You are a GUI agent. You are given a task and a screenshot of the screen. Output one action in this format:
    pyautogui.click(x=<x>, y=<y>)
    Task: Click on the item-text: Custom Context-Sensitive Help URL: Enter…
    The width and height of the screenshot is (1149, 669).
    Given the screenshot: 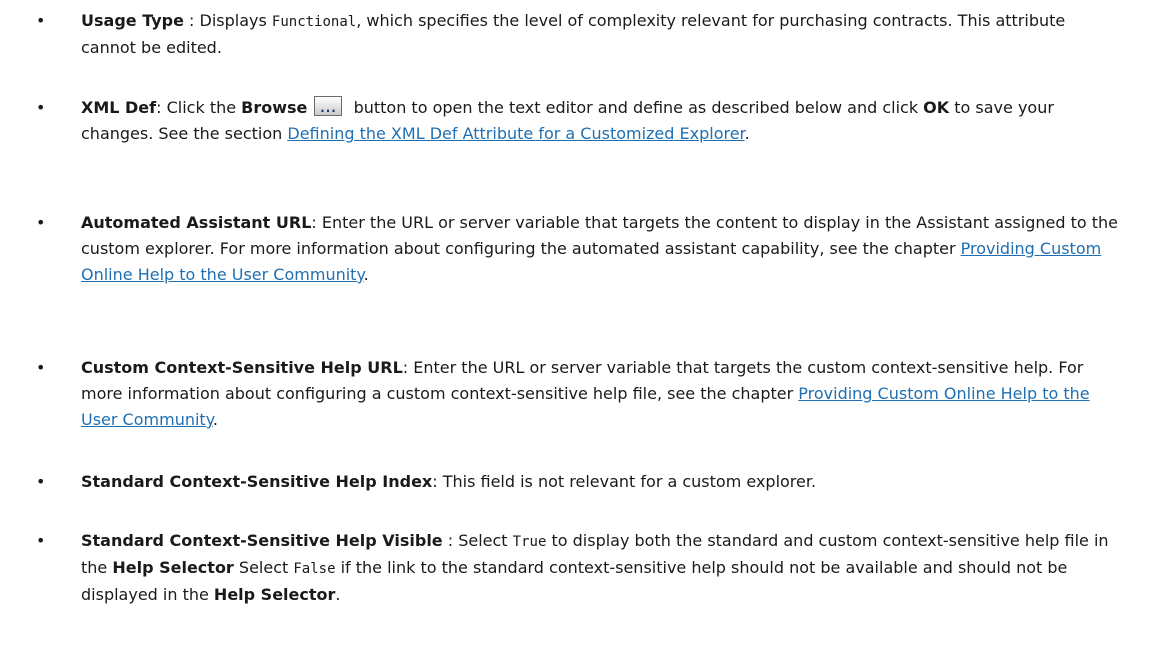 What is the action you would take?
    pyautogui.click(x=585, y=393)
    